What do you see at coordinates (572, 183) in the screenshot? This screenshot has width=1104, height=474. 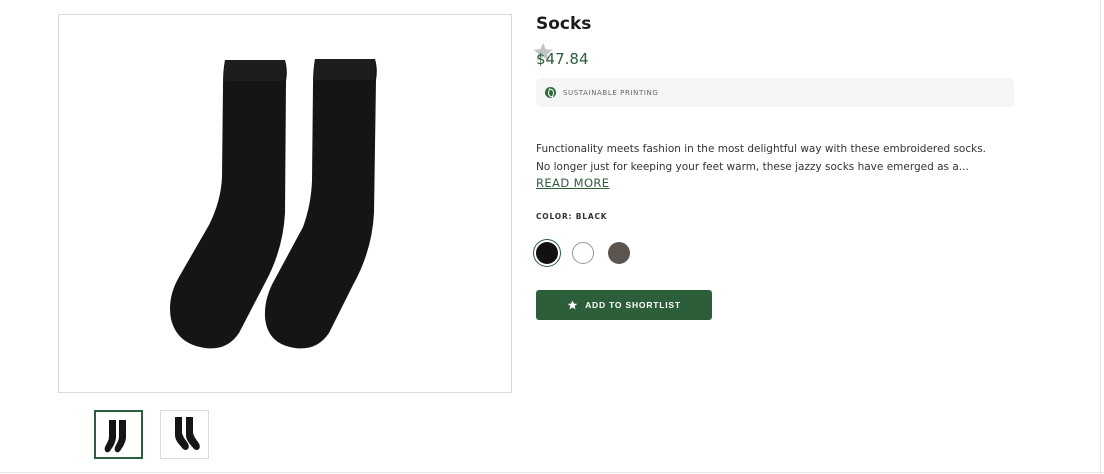 I see `read-more-link: READ MORE` at bounding box center [572, 183].